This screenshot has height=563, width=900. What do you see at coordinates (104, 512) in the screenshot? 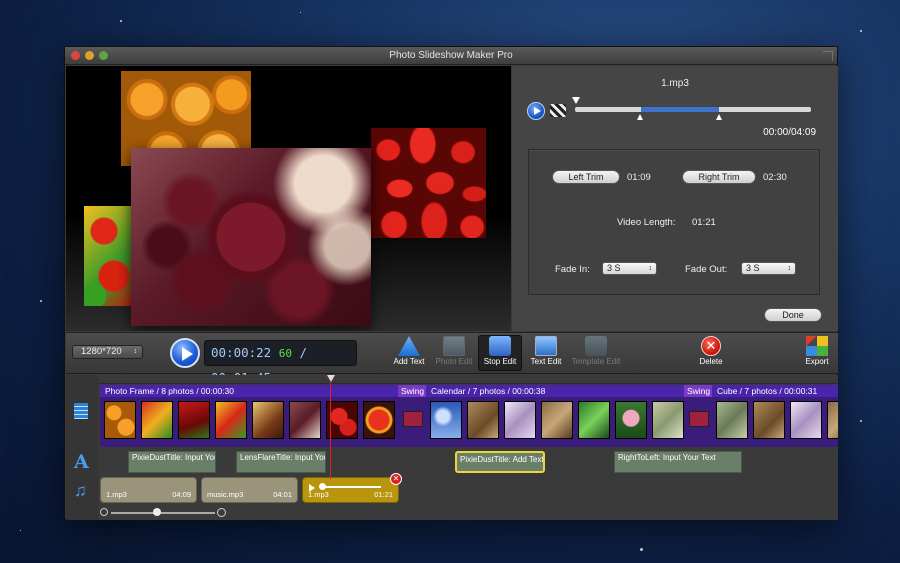
I see `zoom-out-icon` at bounding box center [104, 512].